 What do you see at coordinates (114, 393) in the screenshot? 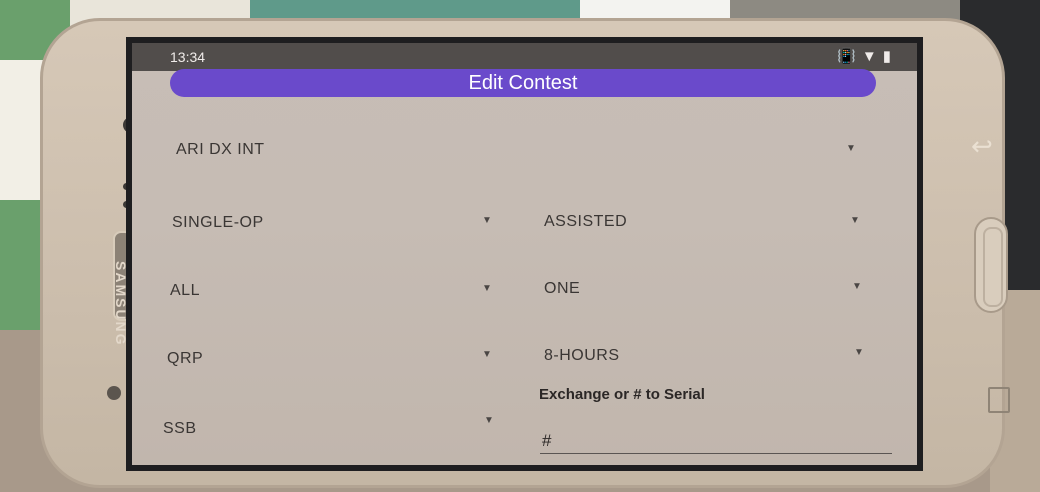
I see `microphone` at bounding box center [114, 393].